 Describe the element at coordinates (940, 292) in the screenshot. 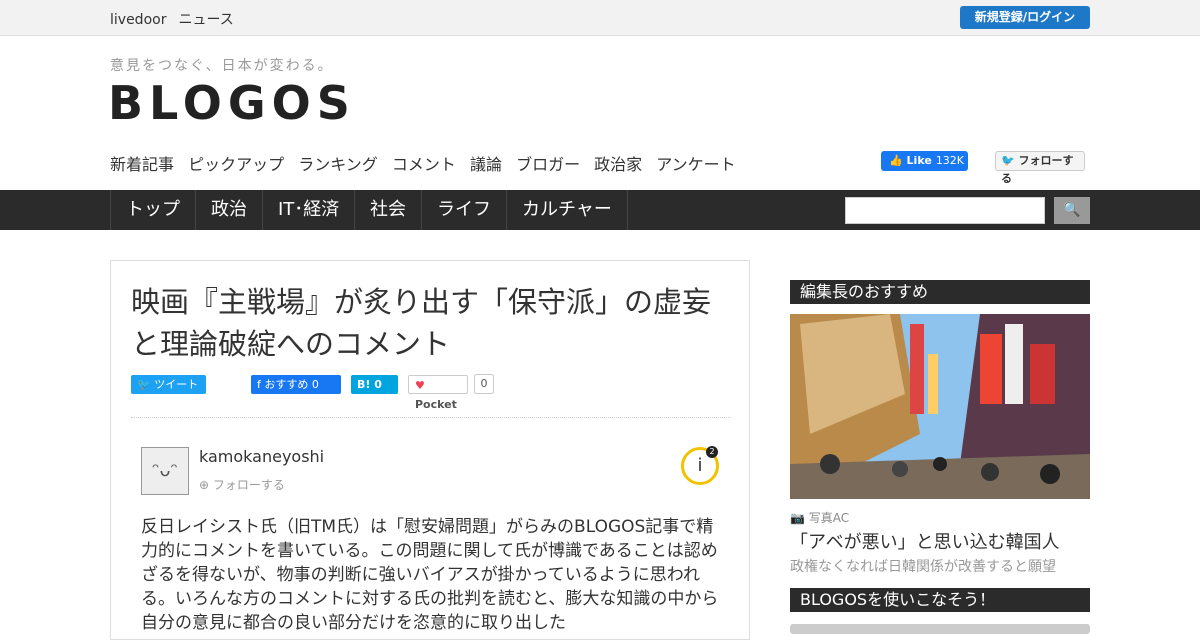

I see `editor-picks-heading: 編集長のおすすめ` at that location.